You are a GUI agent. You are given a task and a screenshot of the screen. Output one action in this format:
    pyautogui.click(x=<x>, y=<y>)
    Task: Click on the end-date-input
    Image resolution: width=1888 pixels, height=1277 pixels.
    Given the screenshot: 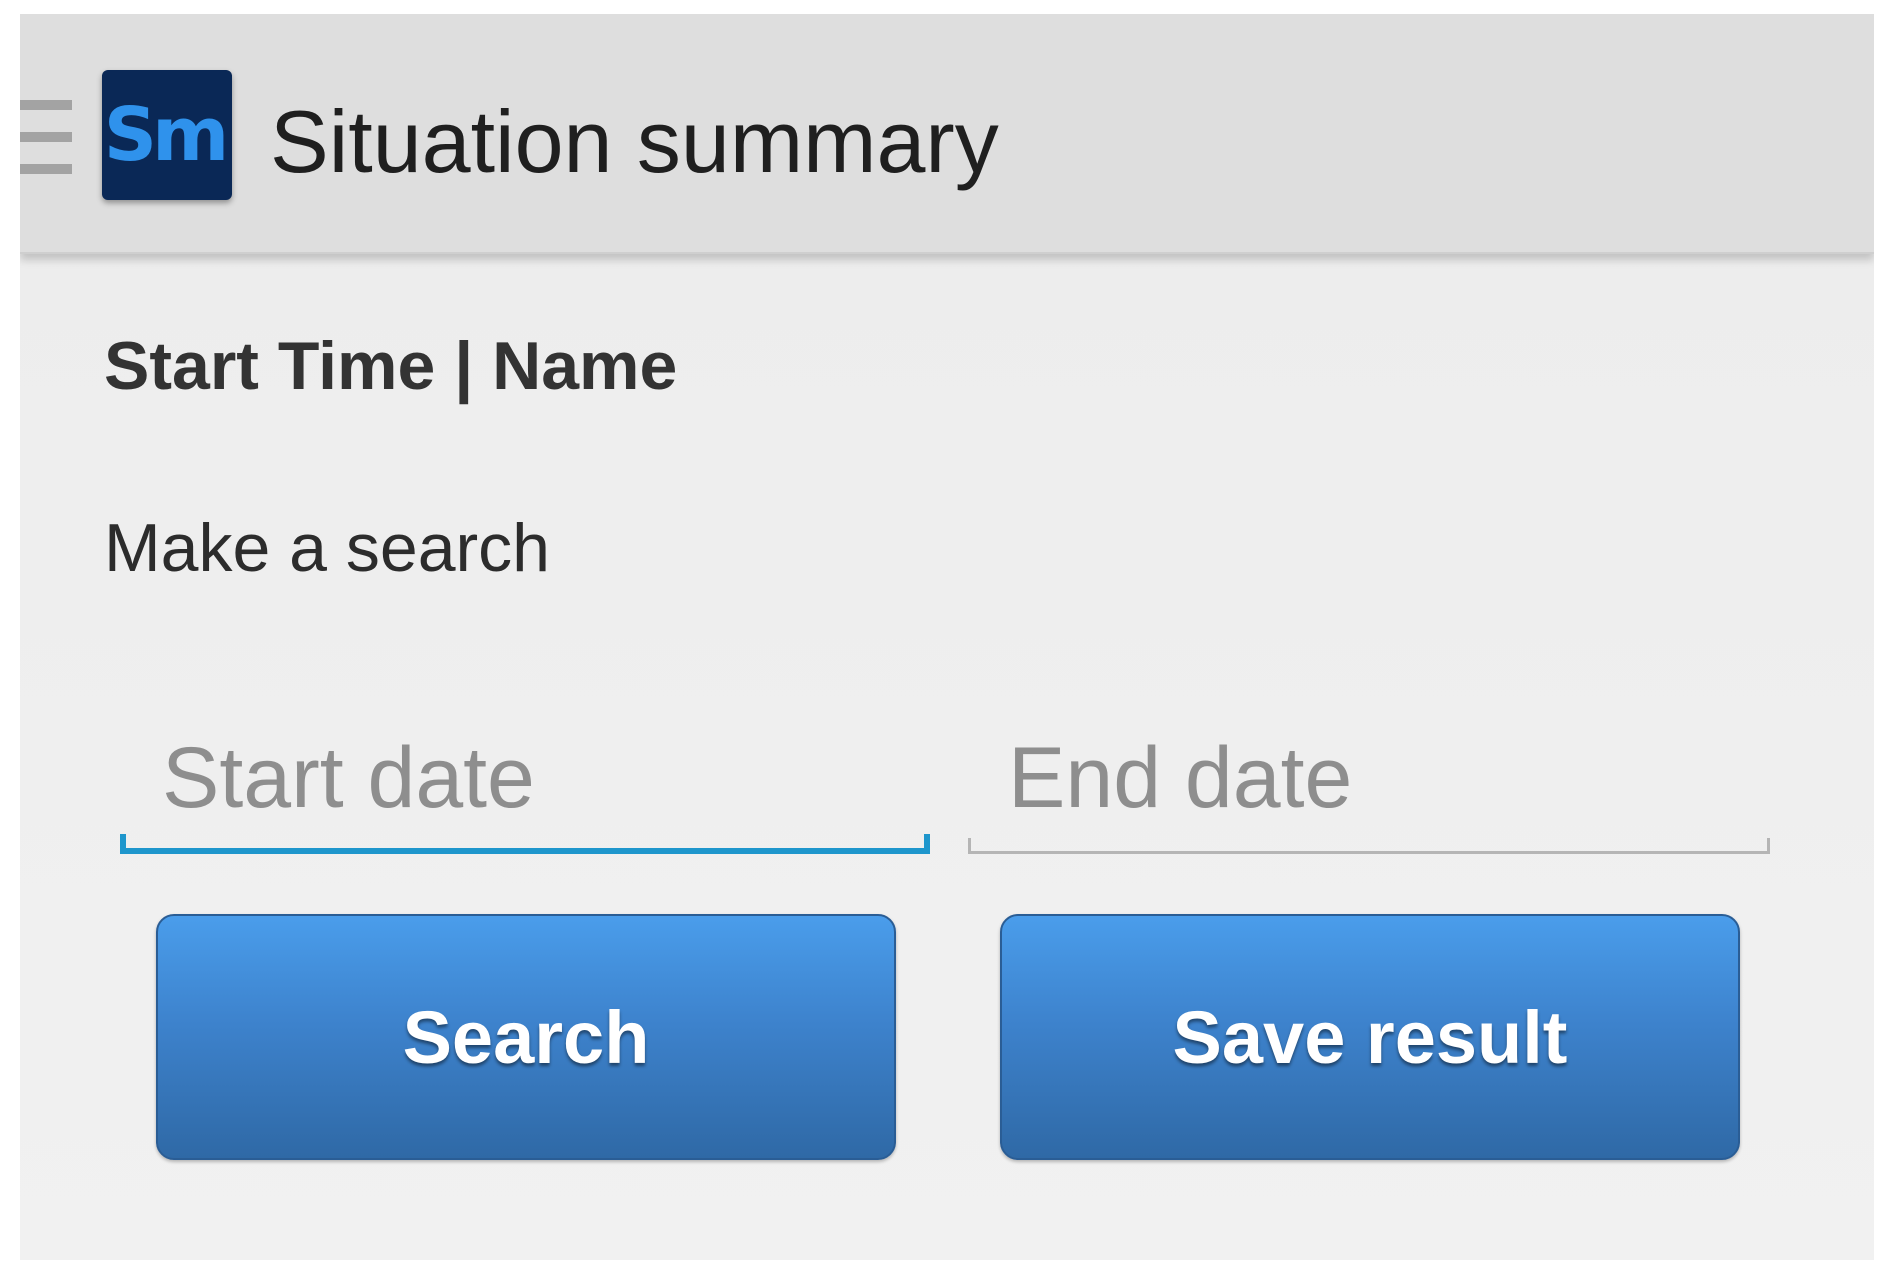 What is the action you would take?
    pyautogui.click(x=1369, y=778)
    